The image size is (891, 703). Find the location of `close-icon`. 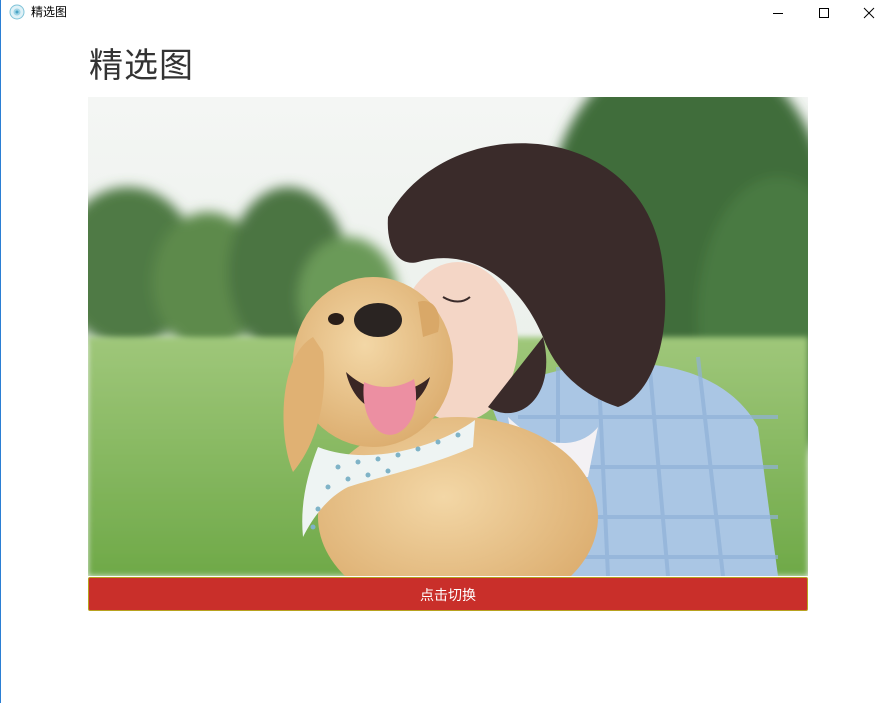

close-icon is located at coordinates (869, 13).